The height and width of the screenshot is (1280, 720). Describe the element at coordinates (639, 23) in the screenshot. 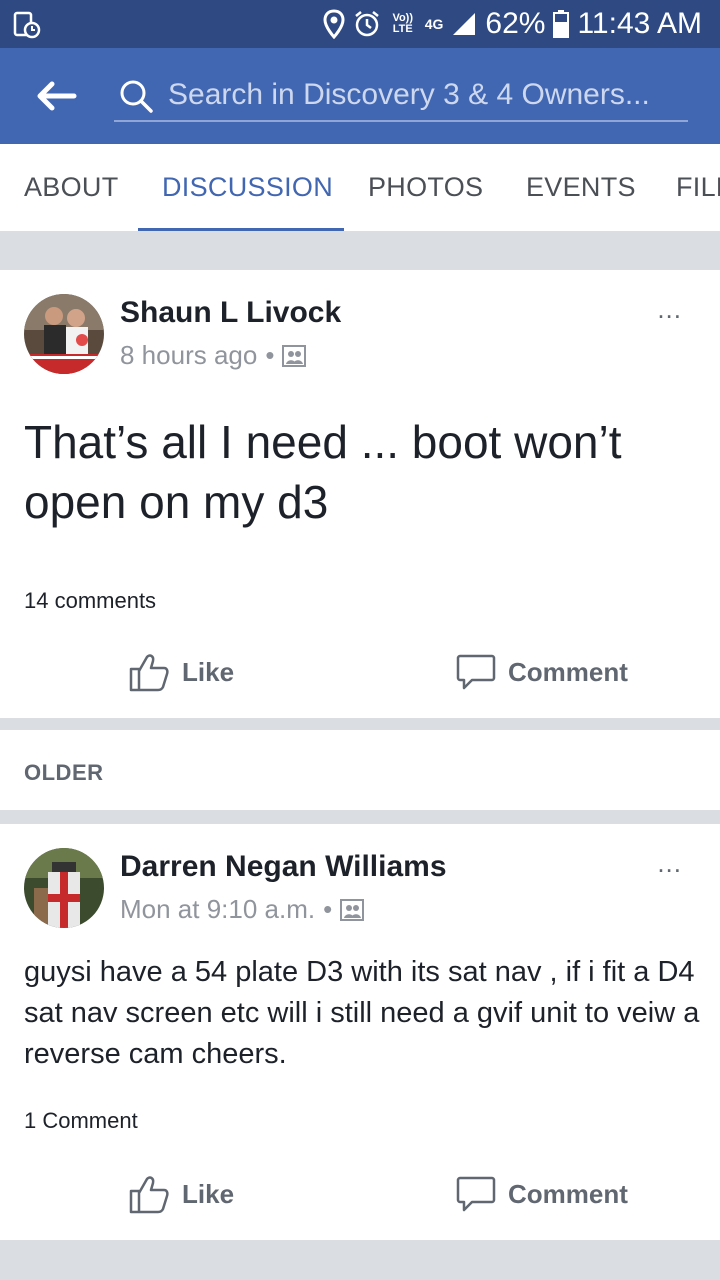

I see `clock: 11:43 AM` at that location.